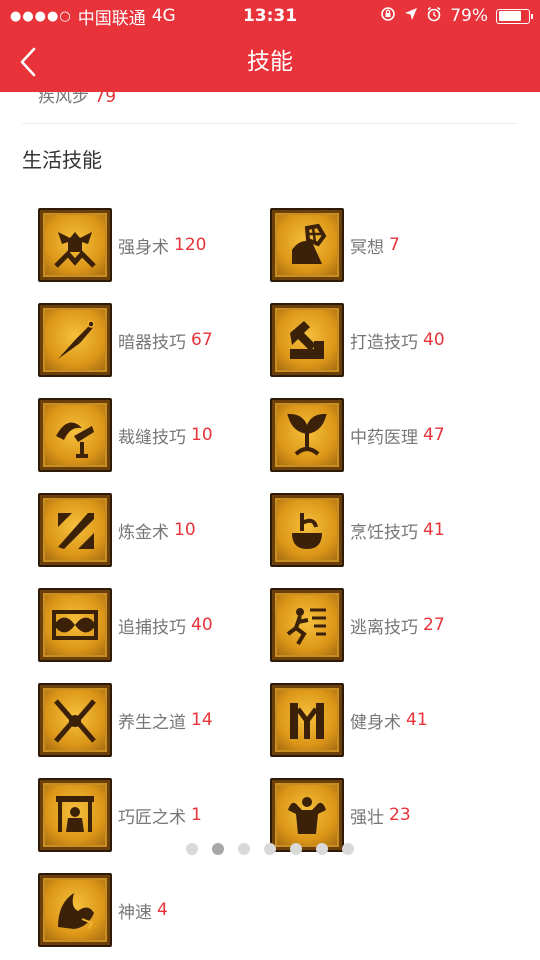  I want to click on location-icon, so click(411, 16).